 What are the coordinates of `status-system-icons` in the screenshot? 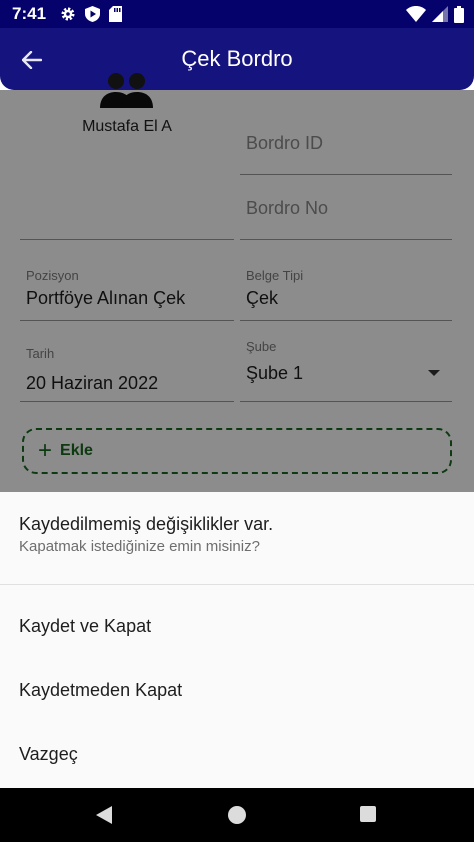 It's located at (435, 14).